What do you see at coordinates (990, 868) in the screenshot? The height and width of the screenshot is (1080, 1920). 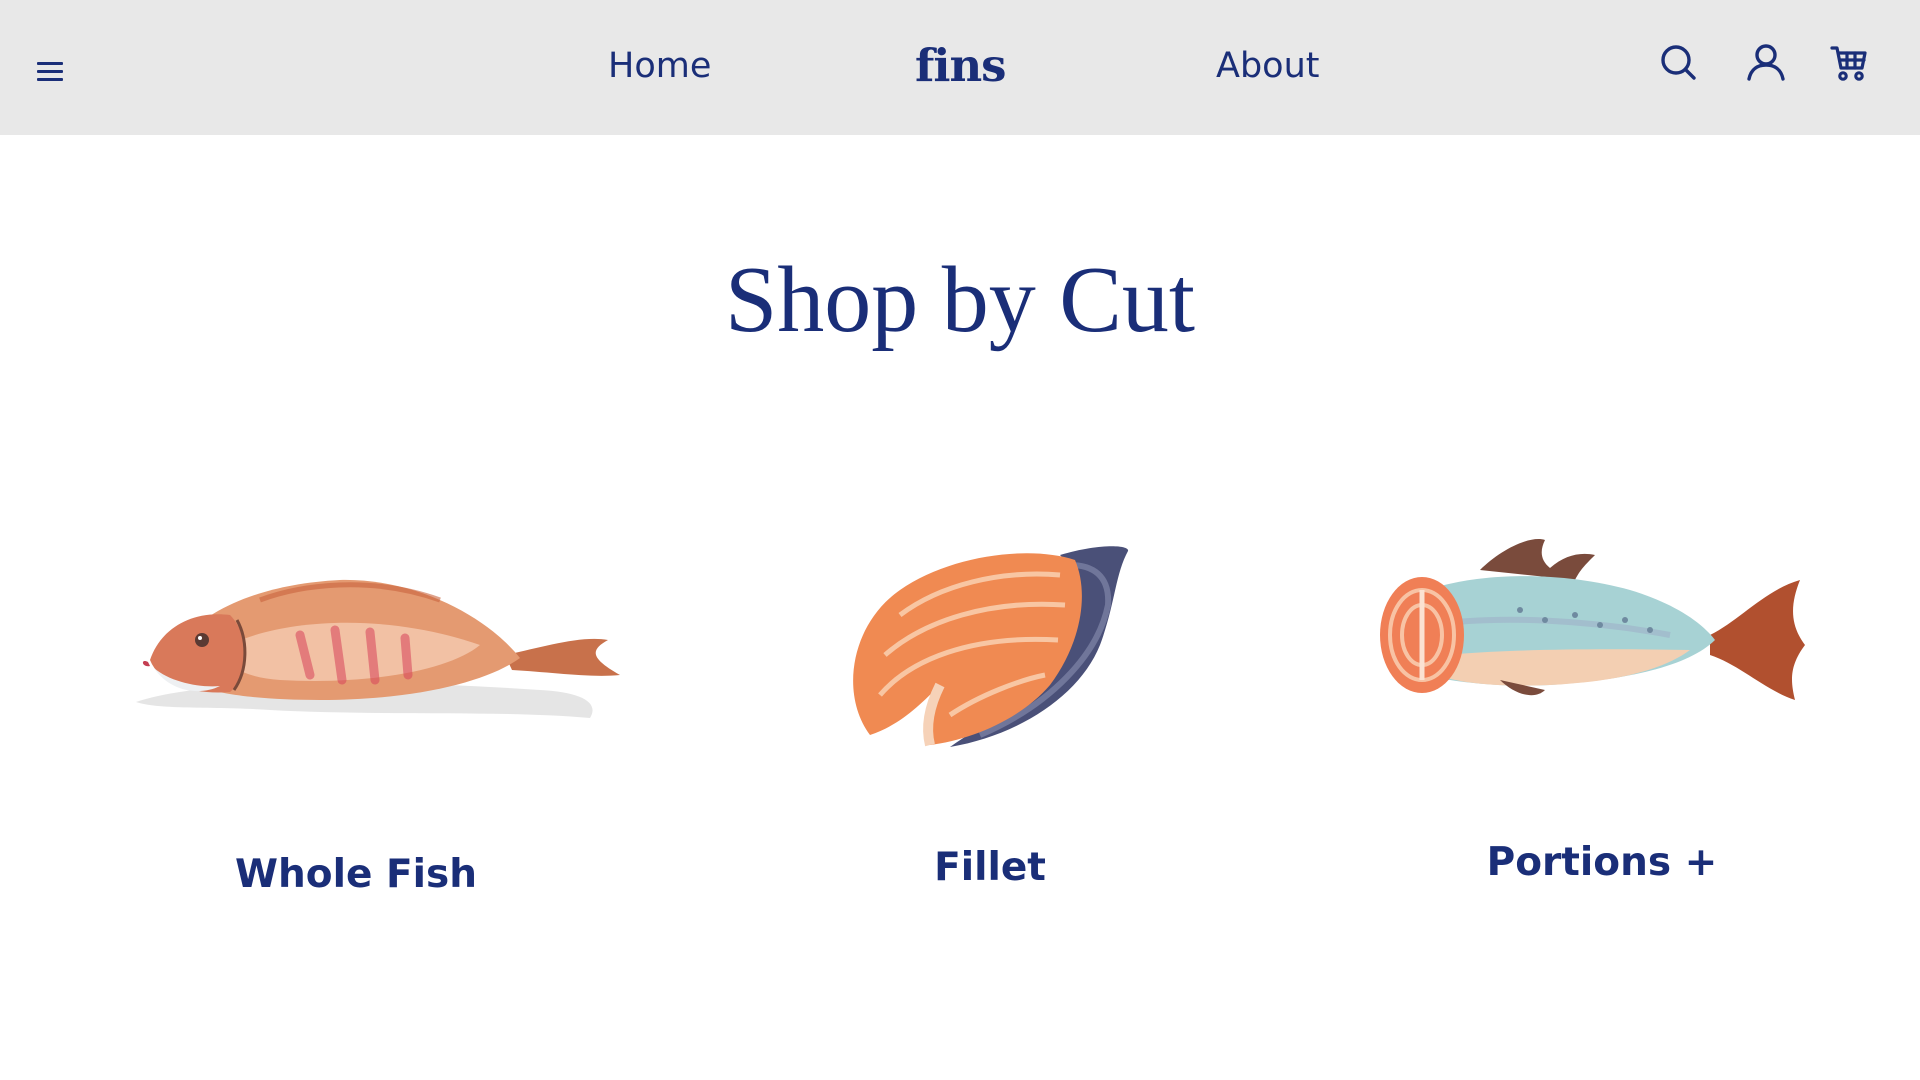 I see `cut-label-fillet: Fillet` at bounding box center [990, 868].